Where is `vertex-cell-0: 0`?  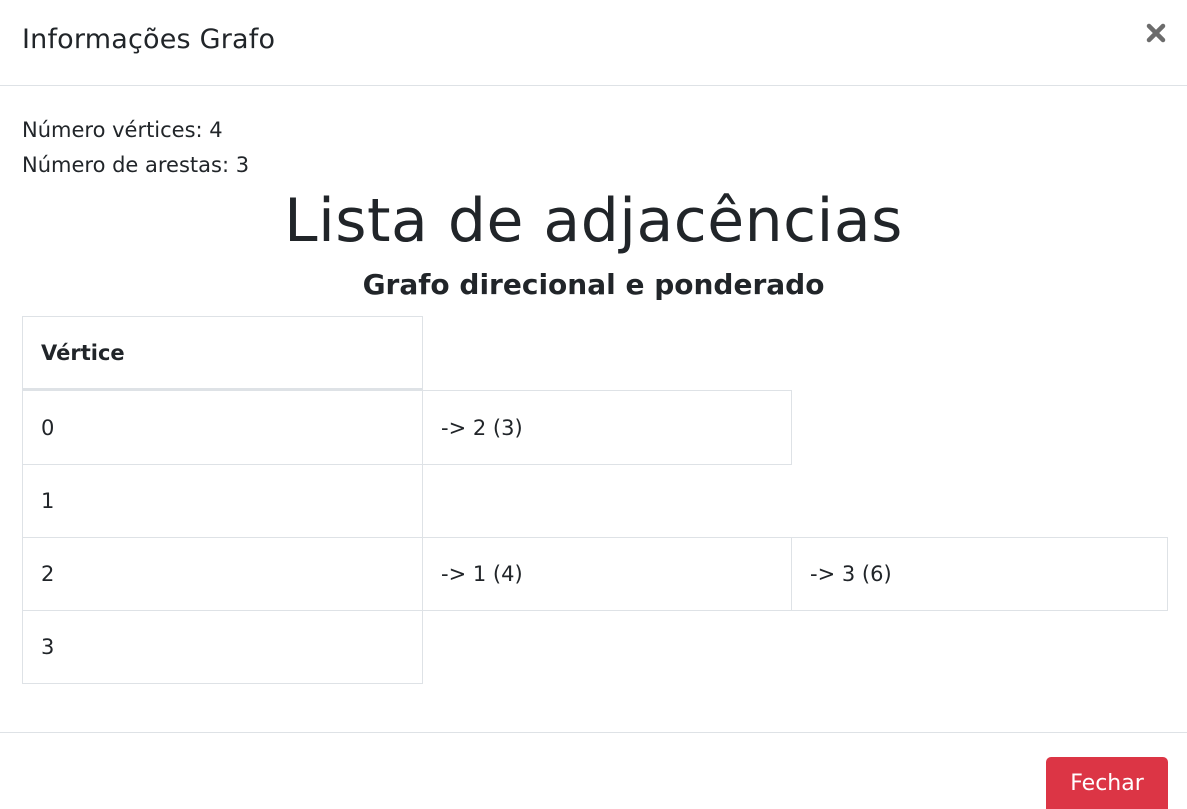
vertex-cell-0: 0 is located at coordinates (222, 427).